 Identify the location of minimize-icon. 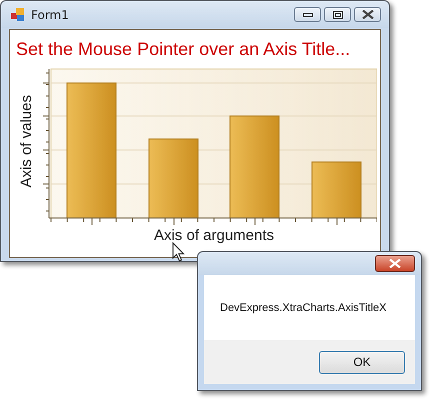
(307, 15).